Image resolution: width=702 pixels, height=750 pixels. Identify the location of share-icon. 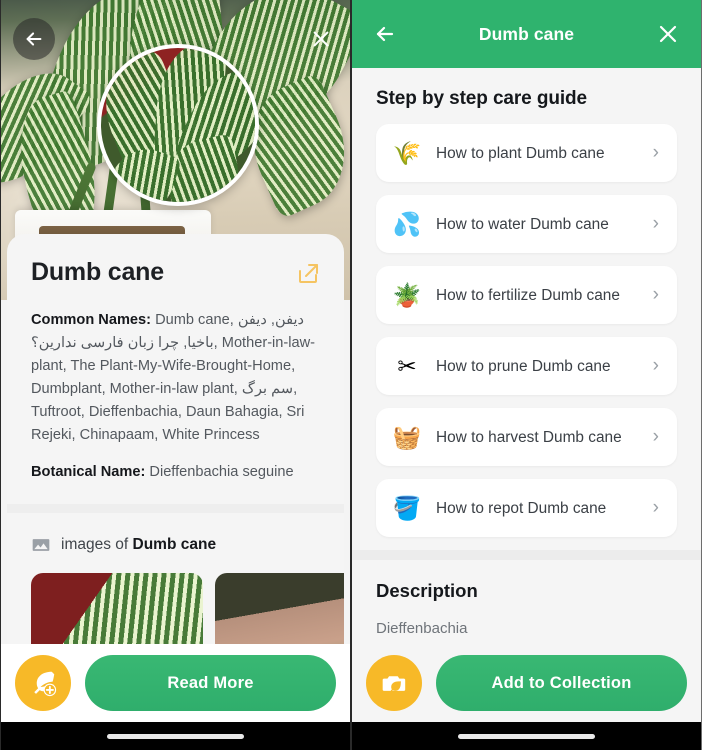
(308, 273).